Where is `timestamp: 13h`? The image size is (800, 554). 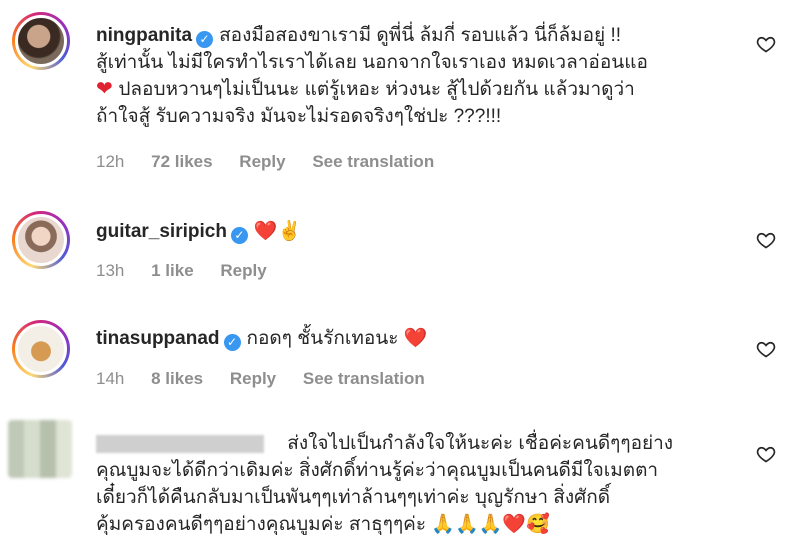 timestamp: 13h is located at coordinates (110, 270).